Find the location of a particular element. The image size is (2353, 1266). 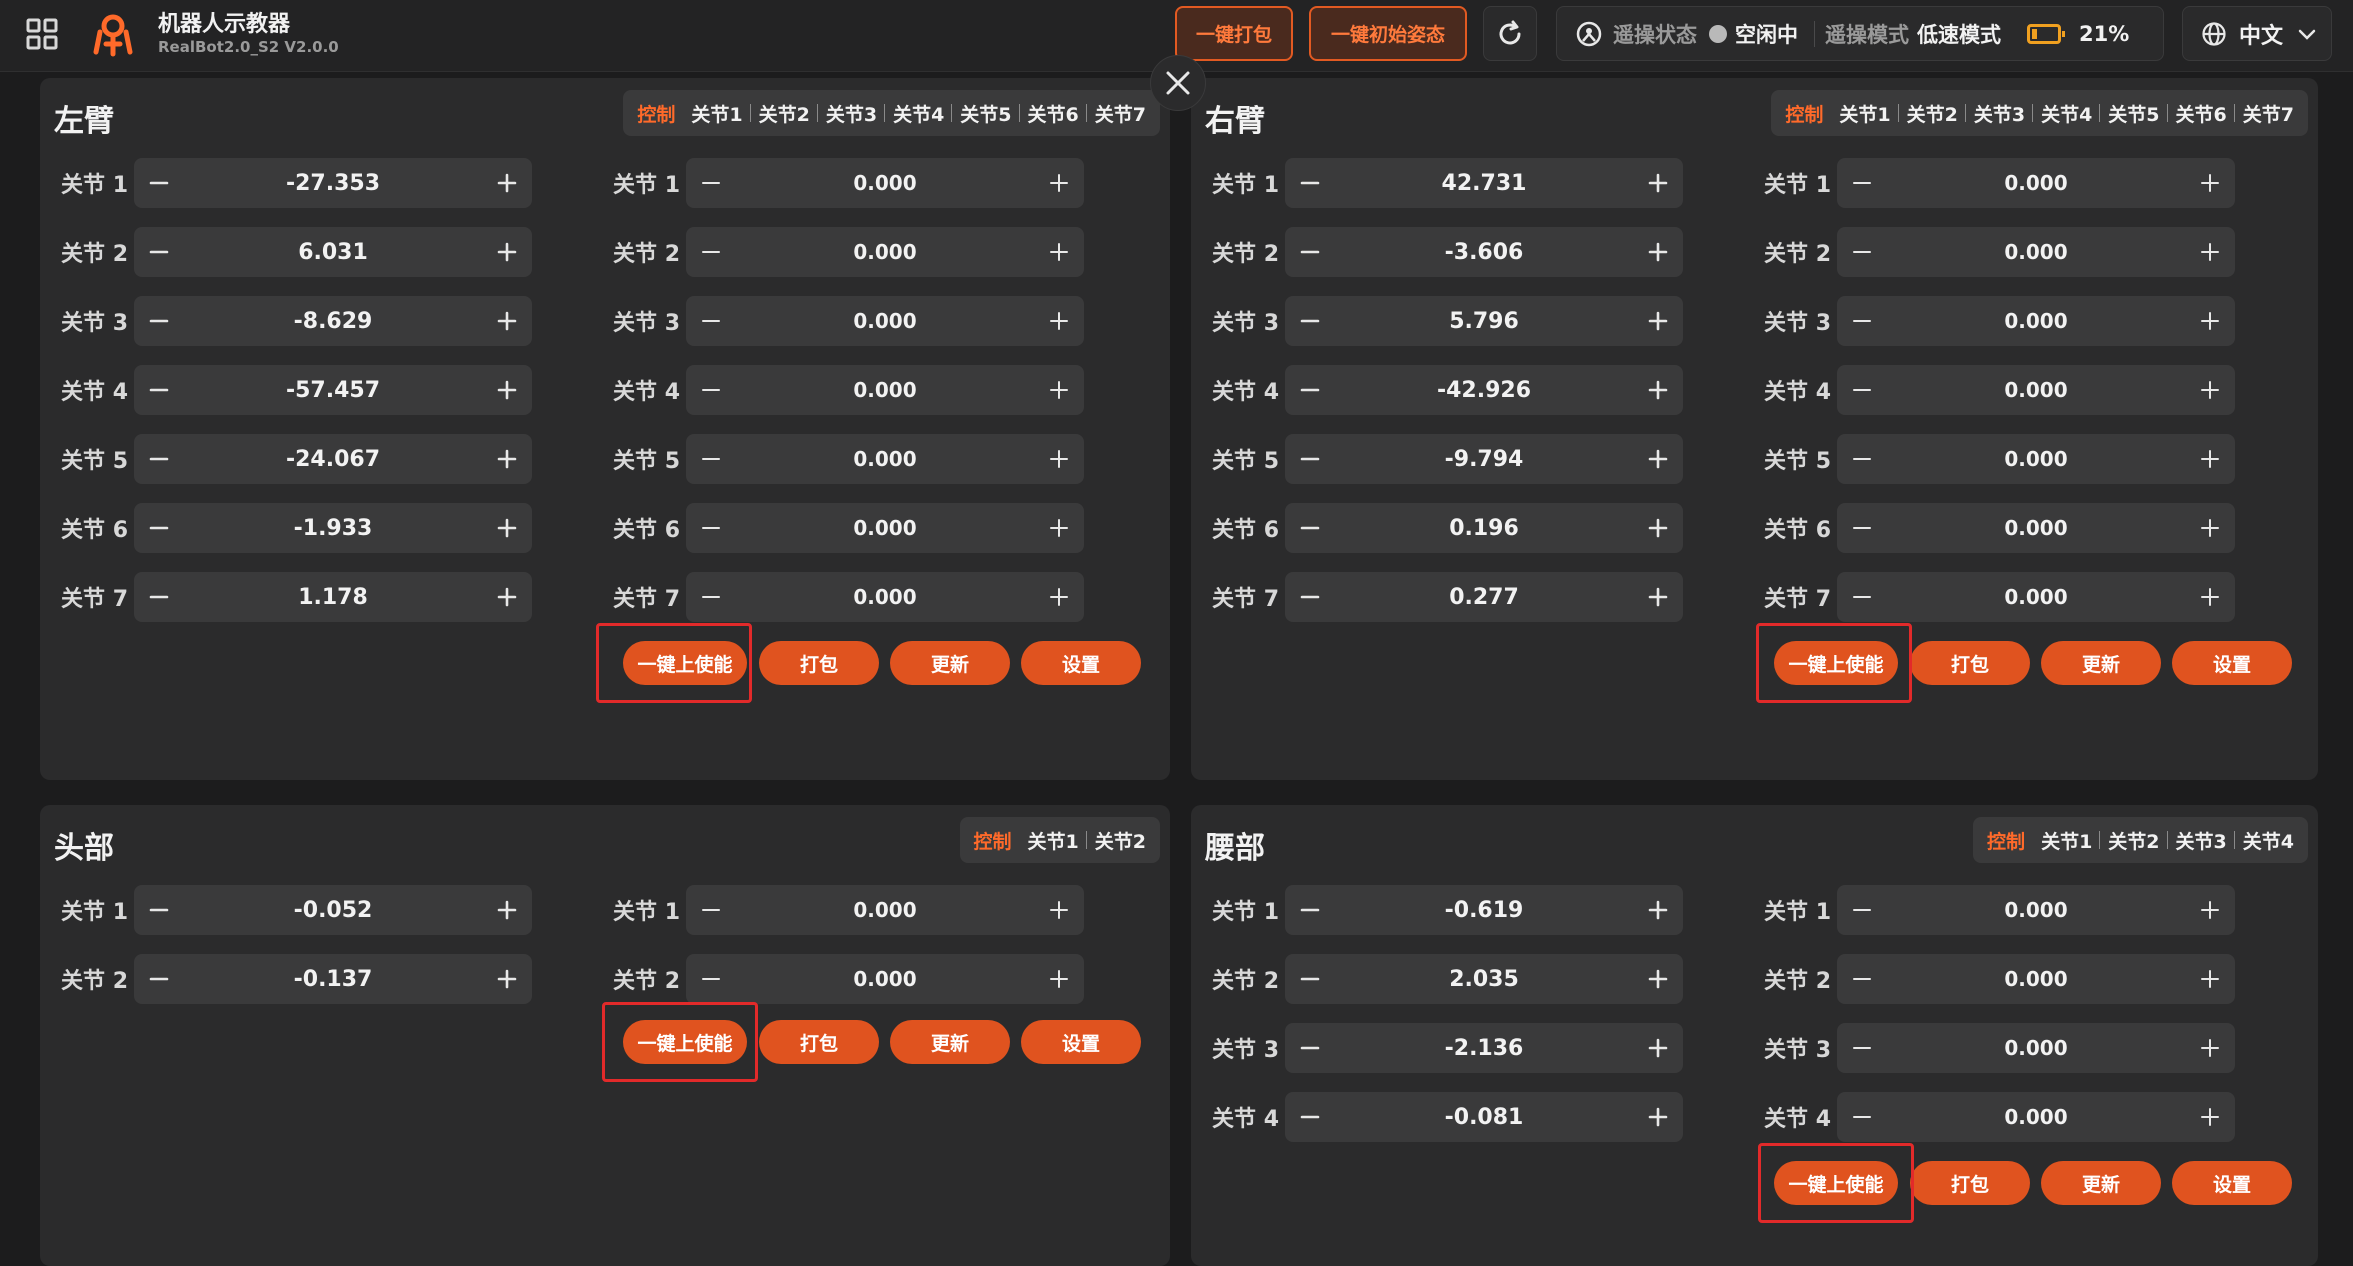

tab-joint-7: 关节7 is located at coordinates (2267, 113).